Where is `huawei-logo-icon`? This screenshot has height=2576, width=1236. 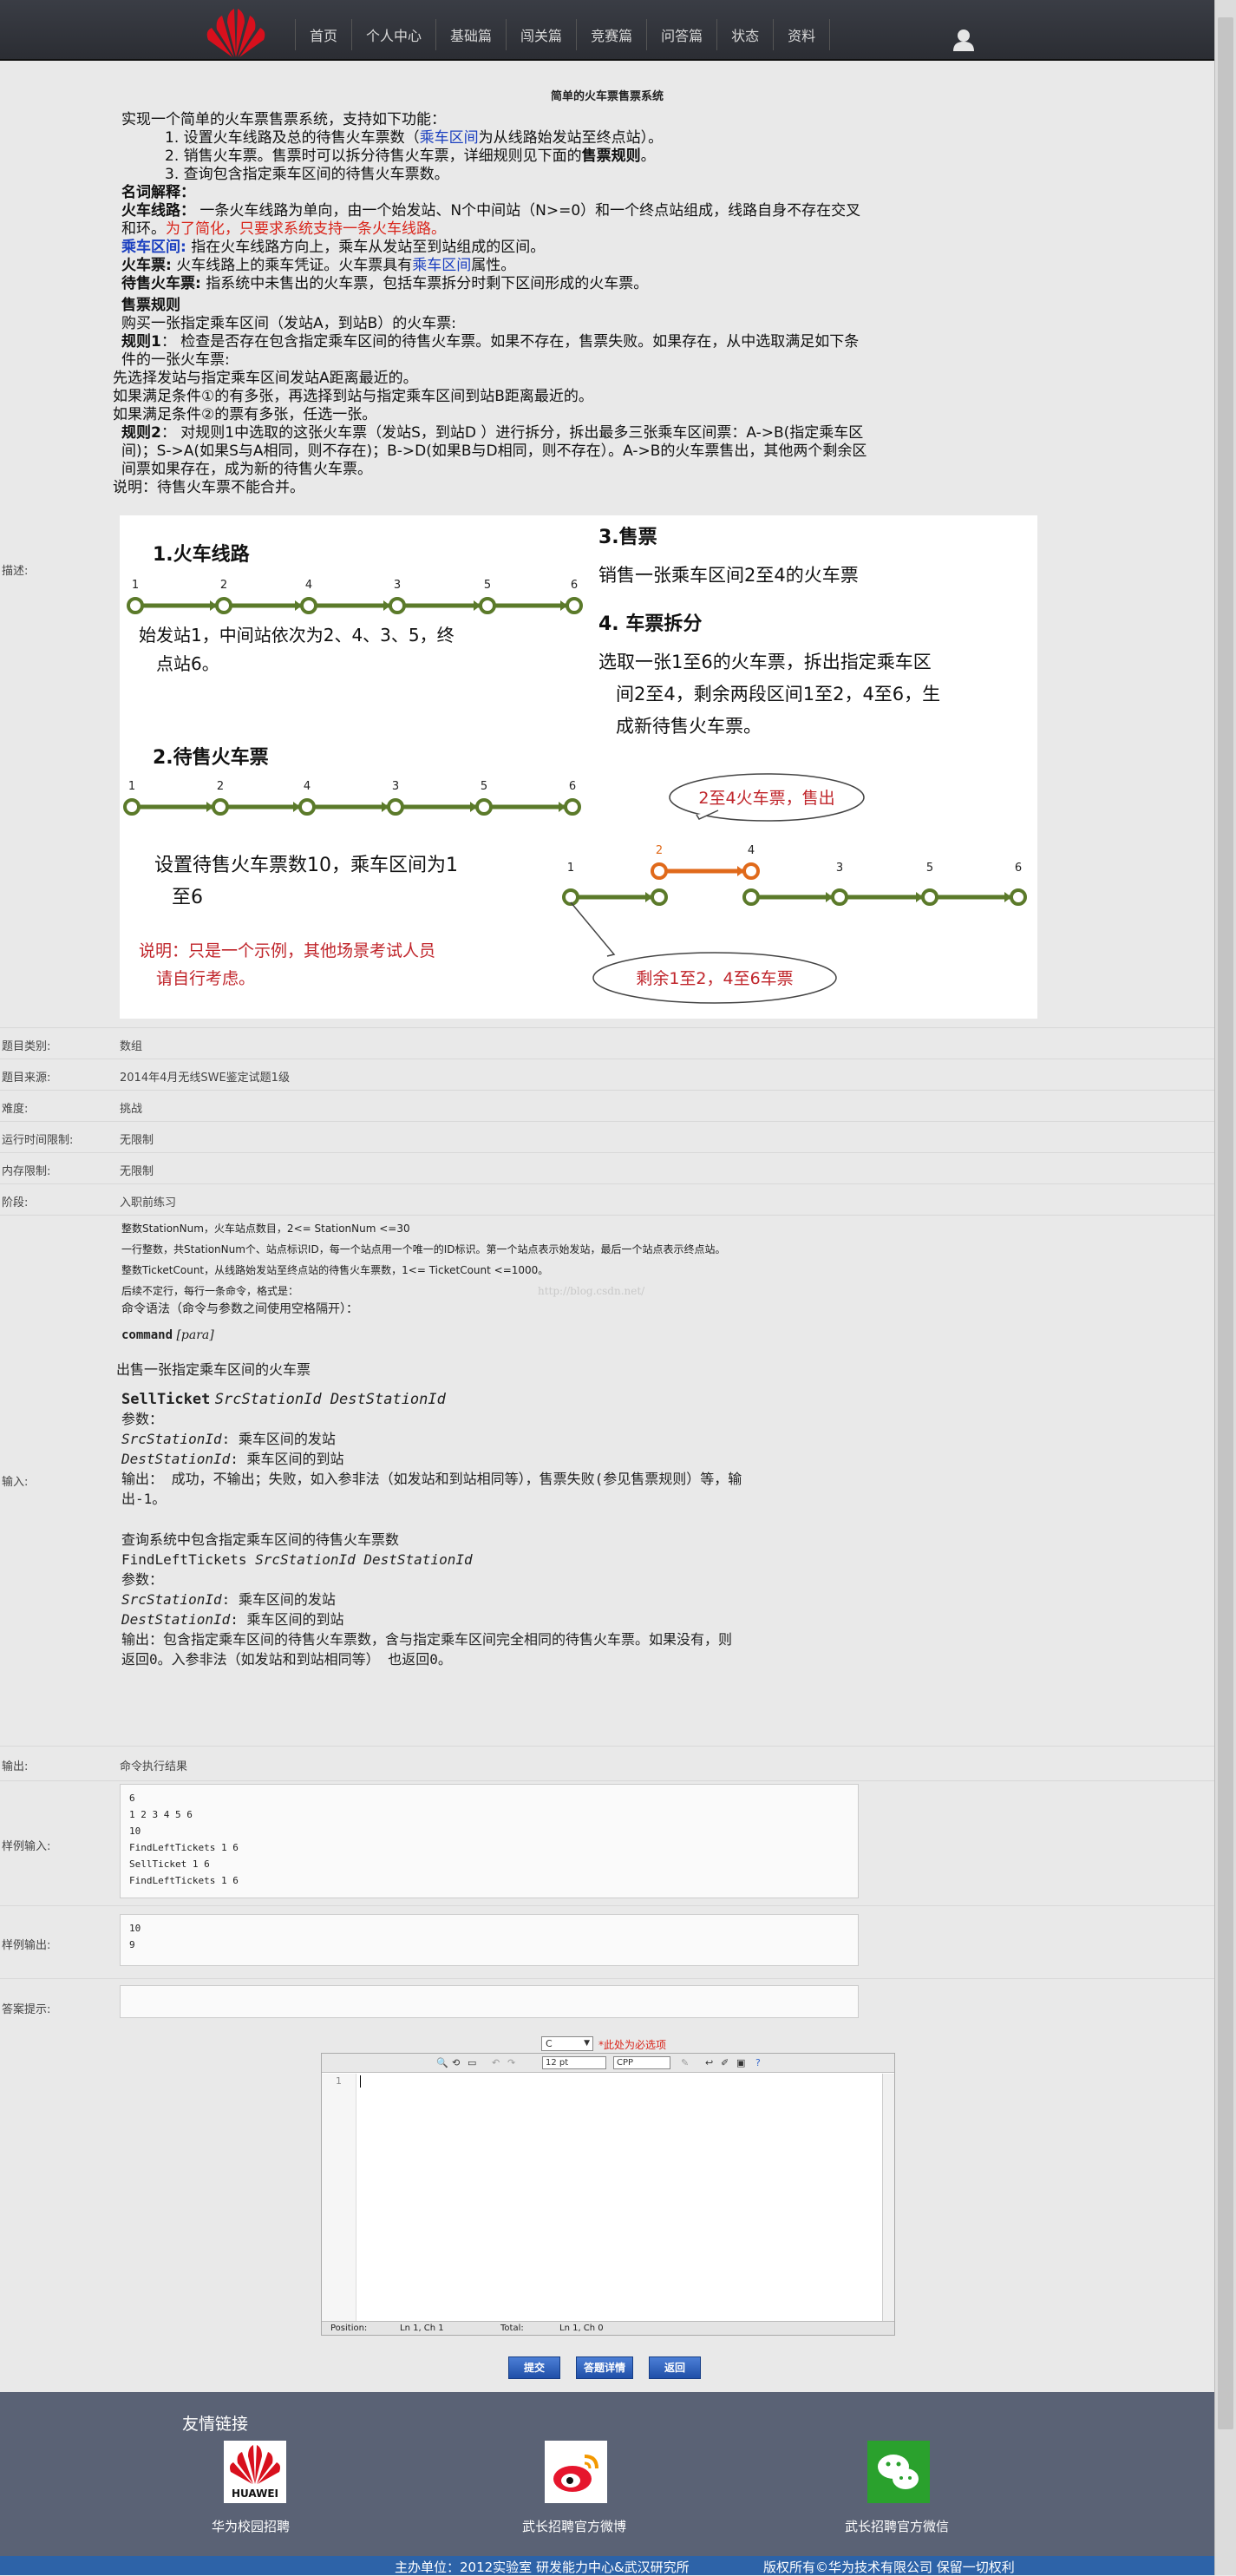 huawei-logo-icon is located at coordinates (236, 32).